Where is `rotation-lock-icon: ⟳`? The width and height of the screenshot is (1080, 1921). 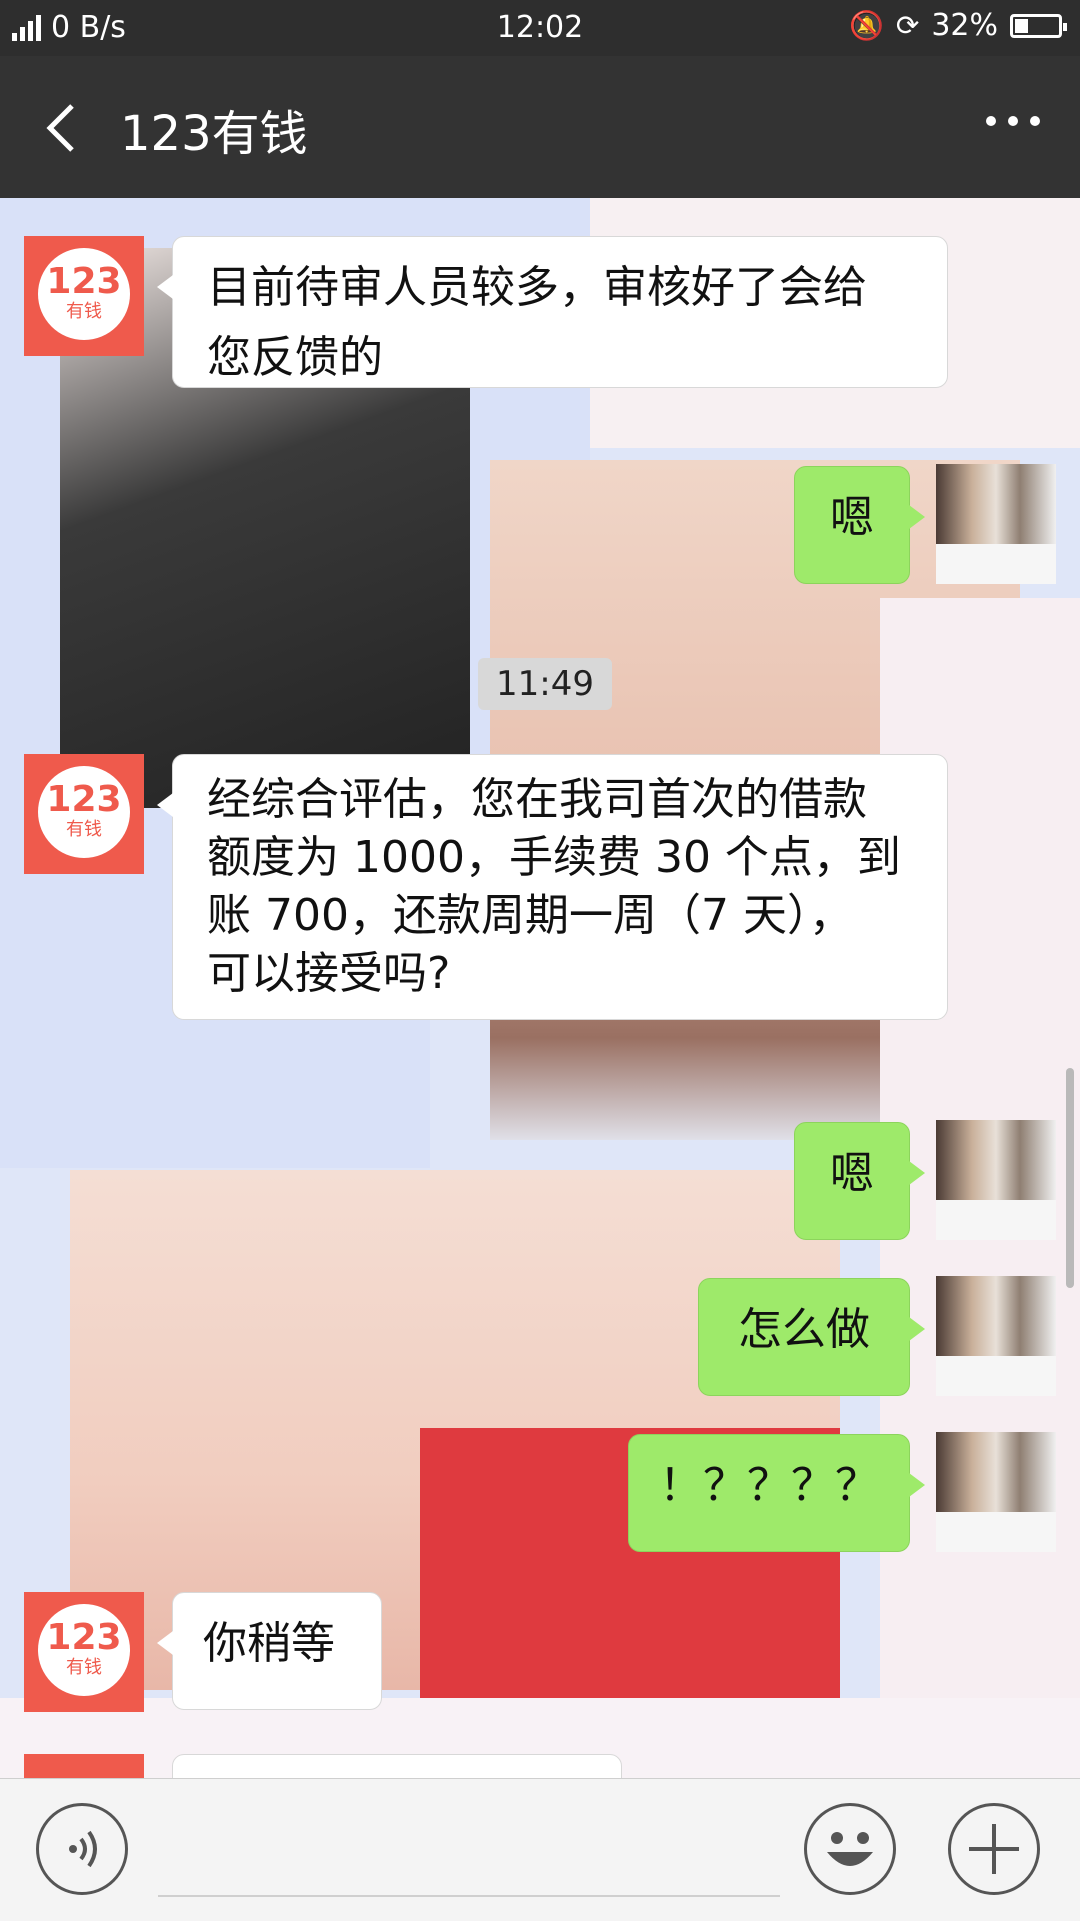
rotation-lock-icon: ⟳ is located at coordinates (907, 25).